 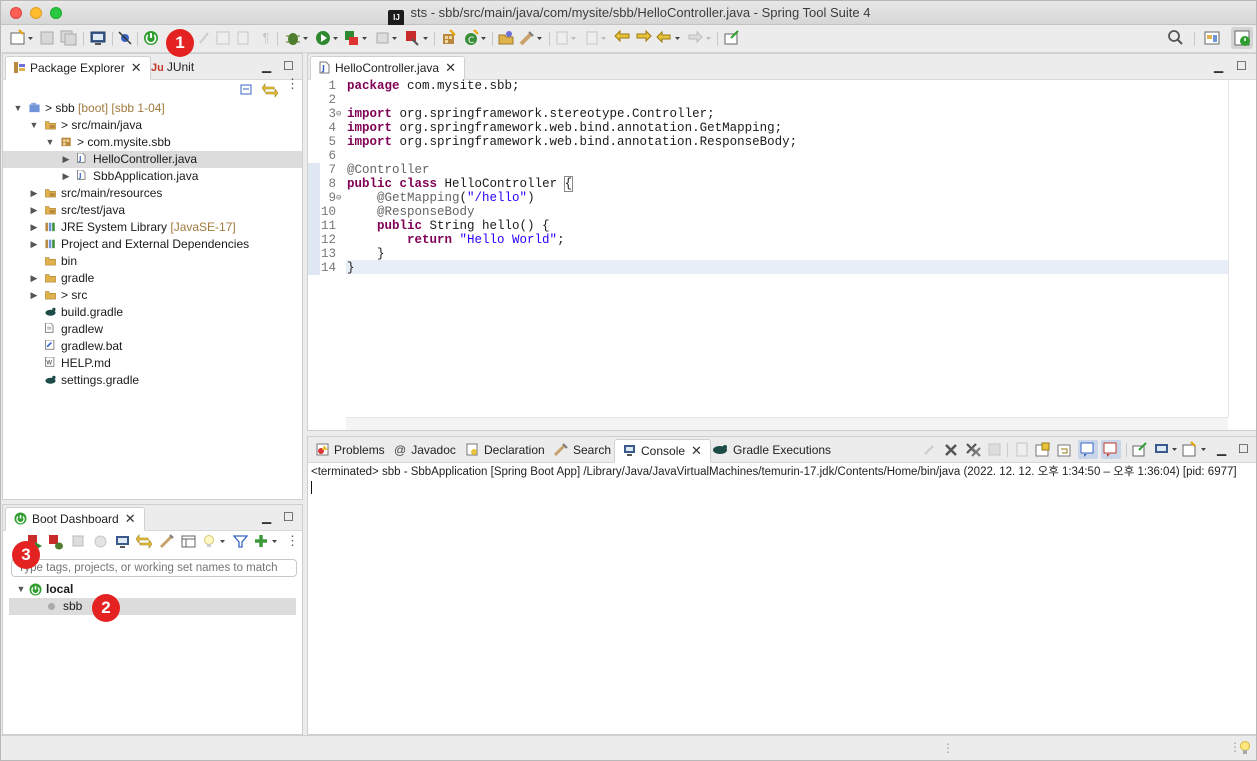 What do you see at coordinates (1022, 449) in the screenshot?
I see `clear-console-icon` at bounding box center [1022, 449].